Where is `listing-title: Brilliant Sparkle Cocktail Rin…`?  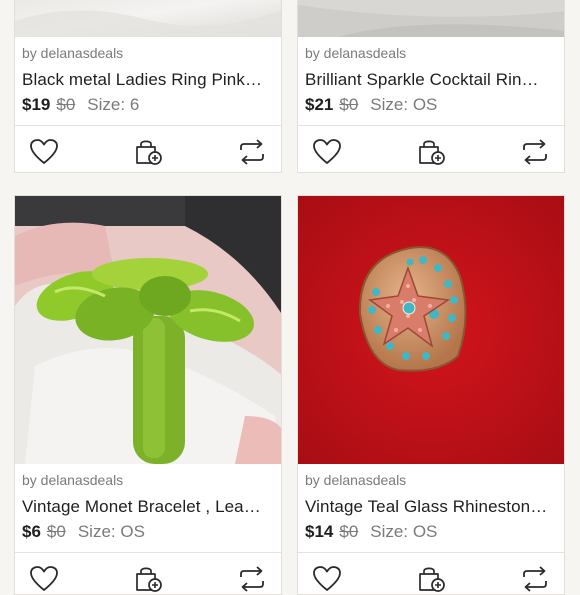 listing-title: Brilliant Sparkle Cocktail Rin… is located at coordinates (431, 80).